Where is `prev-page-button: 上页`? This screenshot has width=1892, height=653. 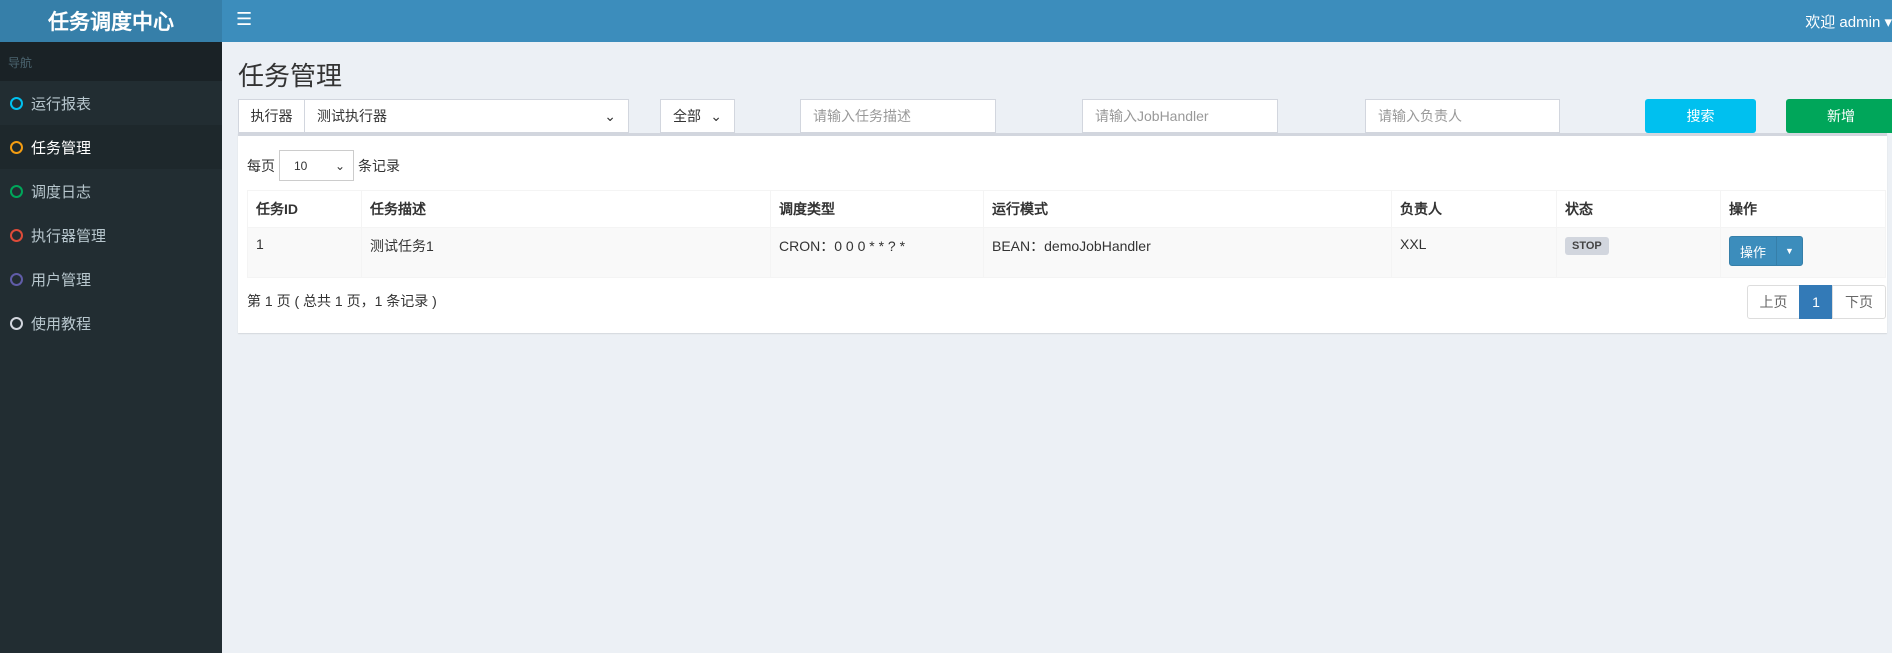 prev-page-button: 上页 is located at coordinates (1773, 302).